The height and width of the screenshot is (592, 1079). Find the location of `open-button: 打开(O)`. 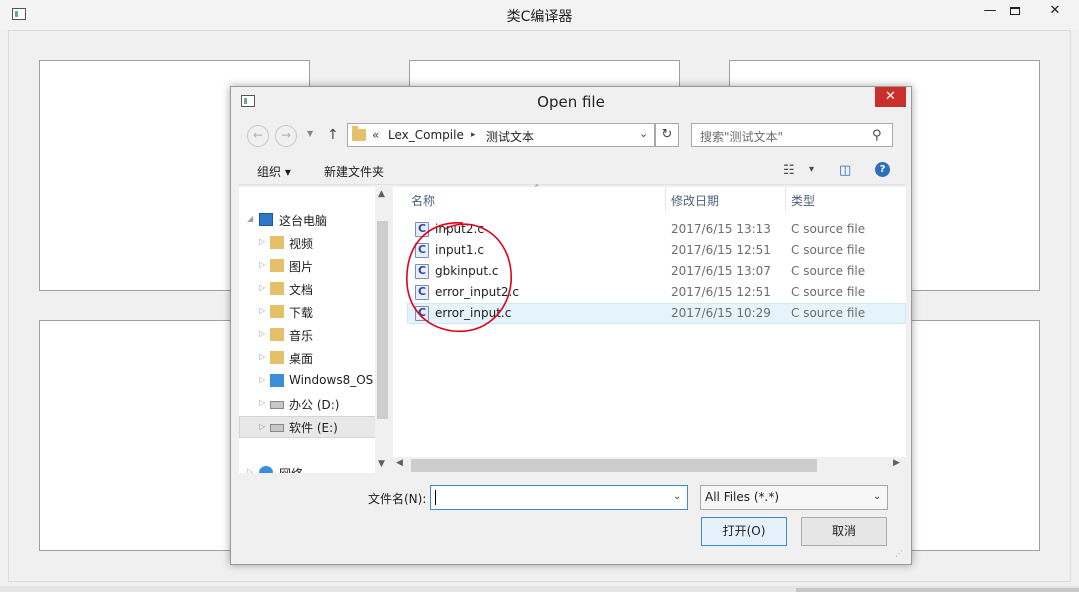

open-button: 打开(O) is located at coordinates (744, 531).